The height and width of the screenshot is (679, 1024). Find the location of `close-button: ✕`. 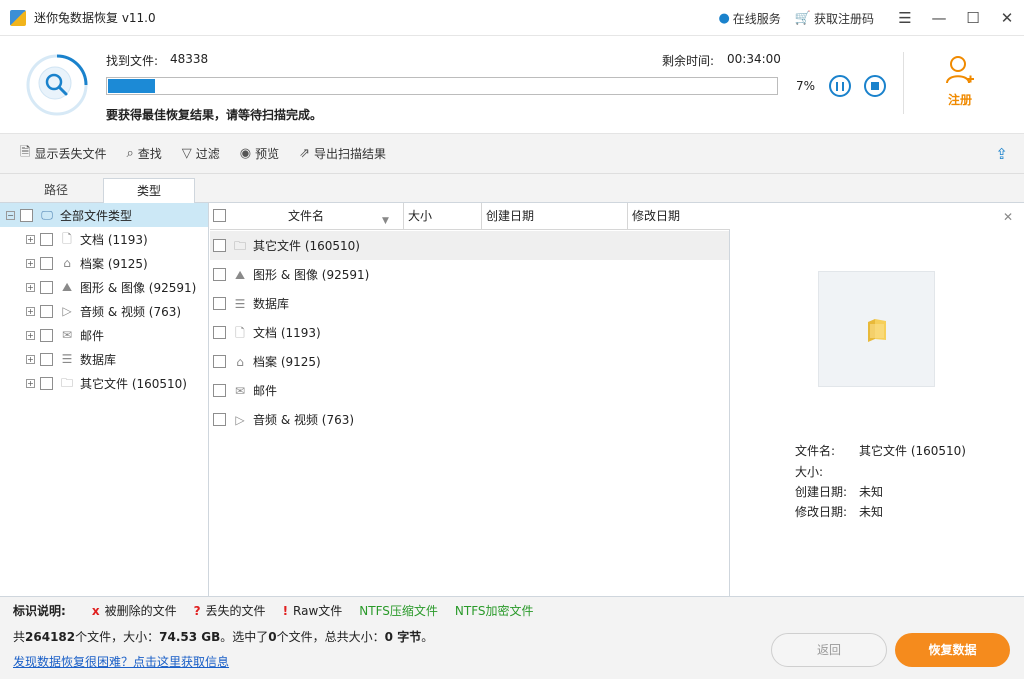

close-button: ✕ is located at coordinates (1007, 18).